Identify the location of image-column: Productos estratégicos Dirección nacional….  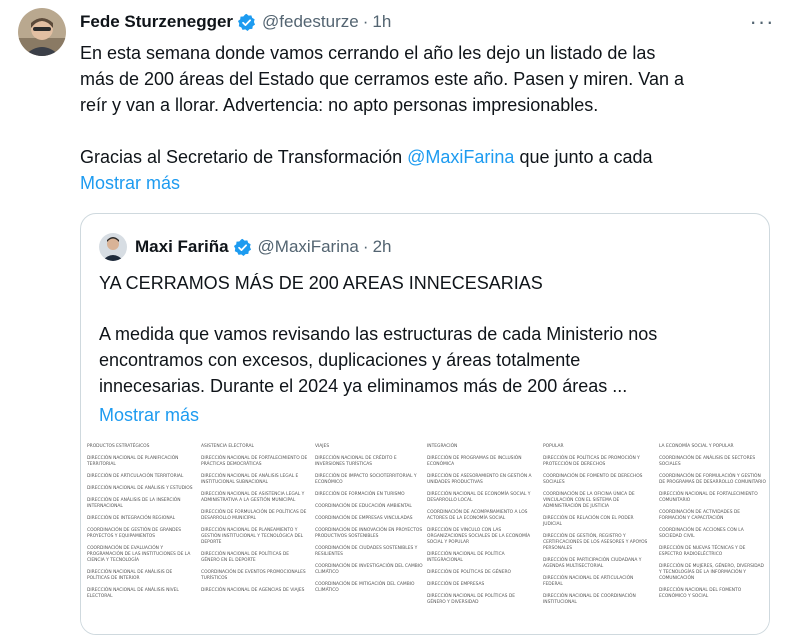
(141, 525).